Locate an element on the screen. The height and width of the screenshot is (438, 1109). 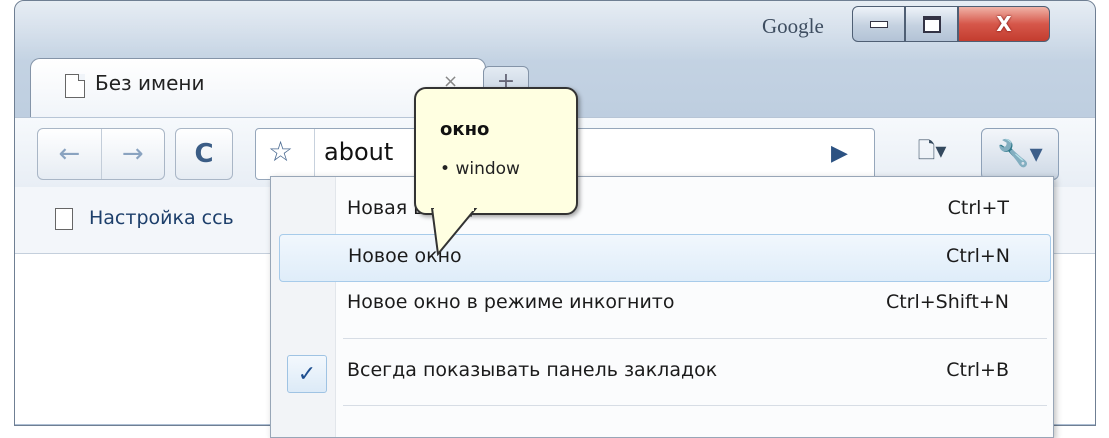
minimize-icon is located at coordinates (878, 24).